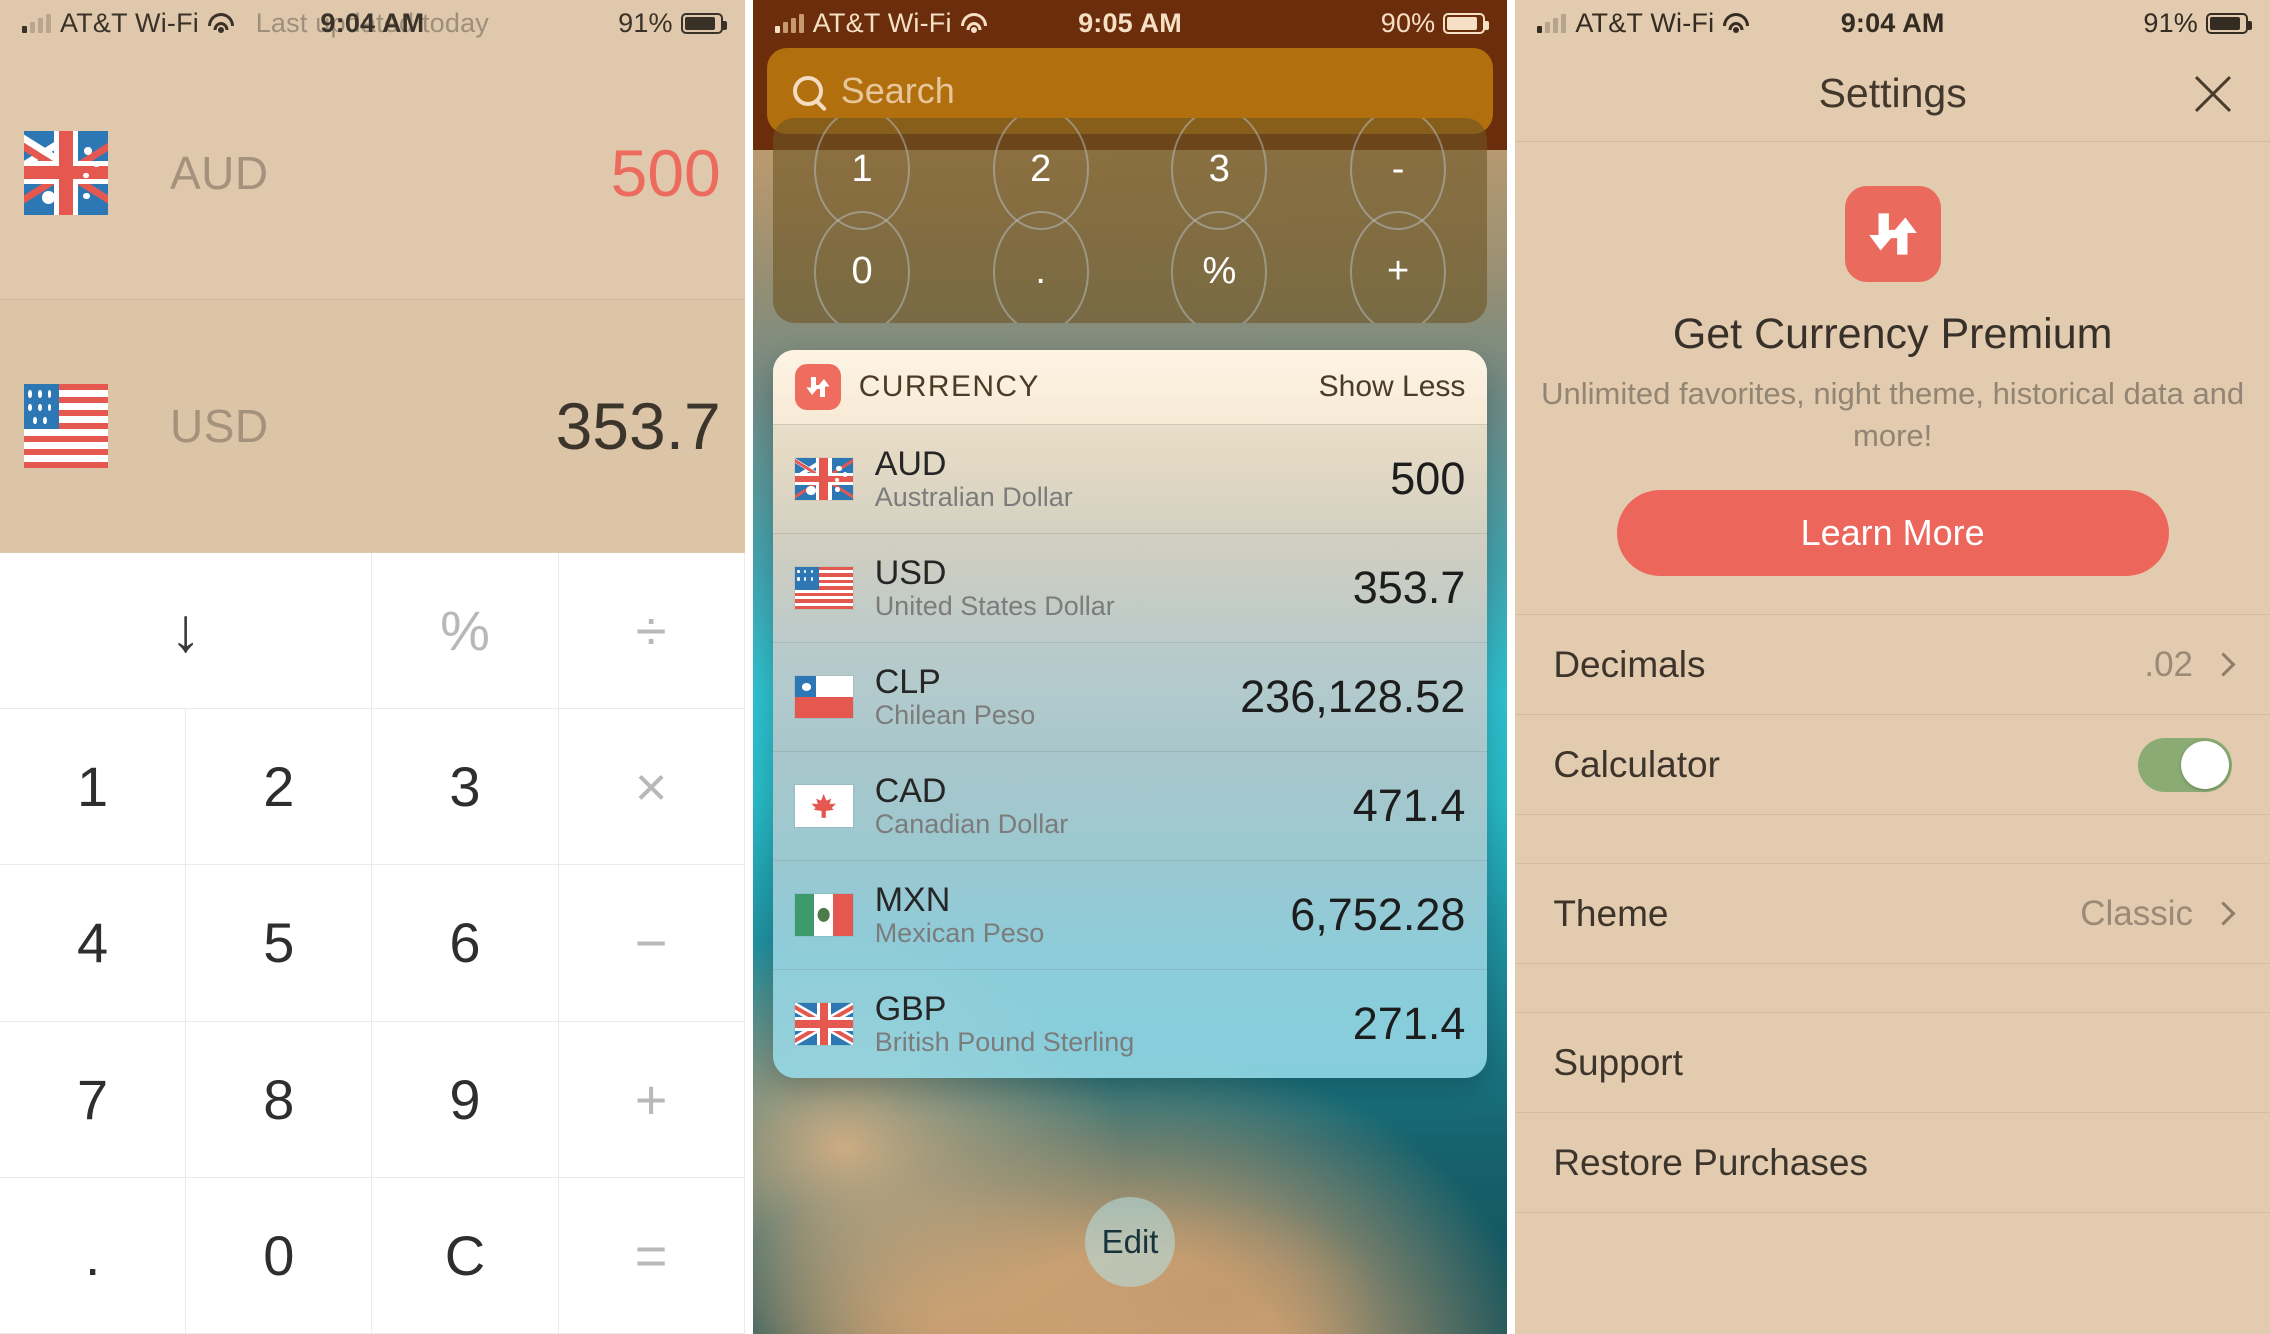 The height and width of the screenshot is (1334, 2270). I want to click on calculator-widget: 1 2 3- 0.% +, so click(1130, 221).